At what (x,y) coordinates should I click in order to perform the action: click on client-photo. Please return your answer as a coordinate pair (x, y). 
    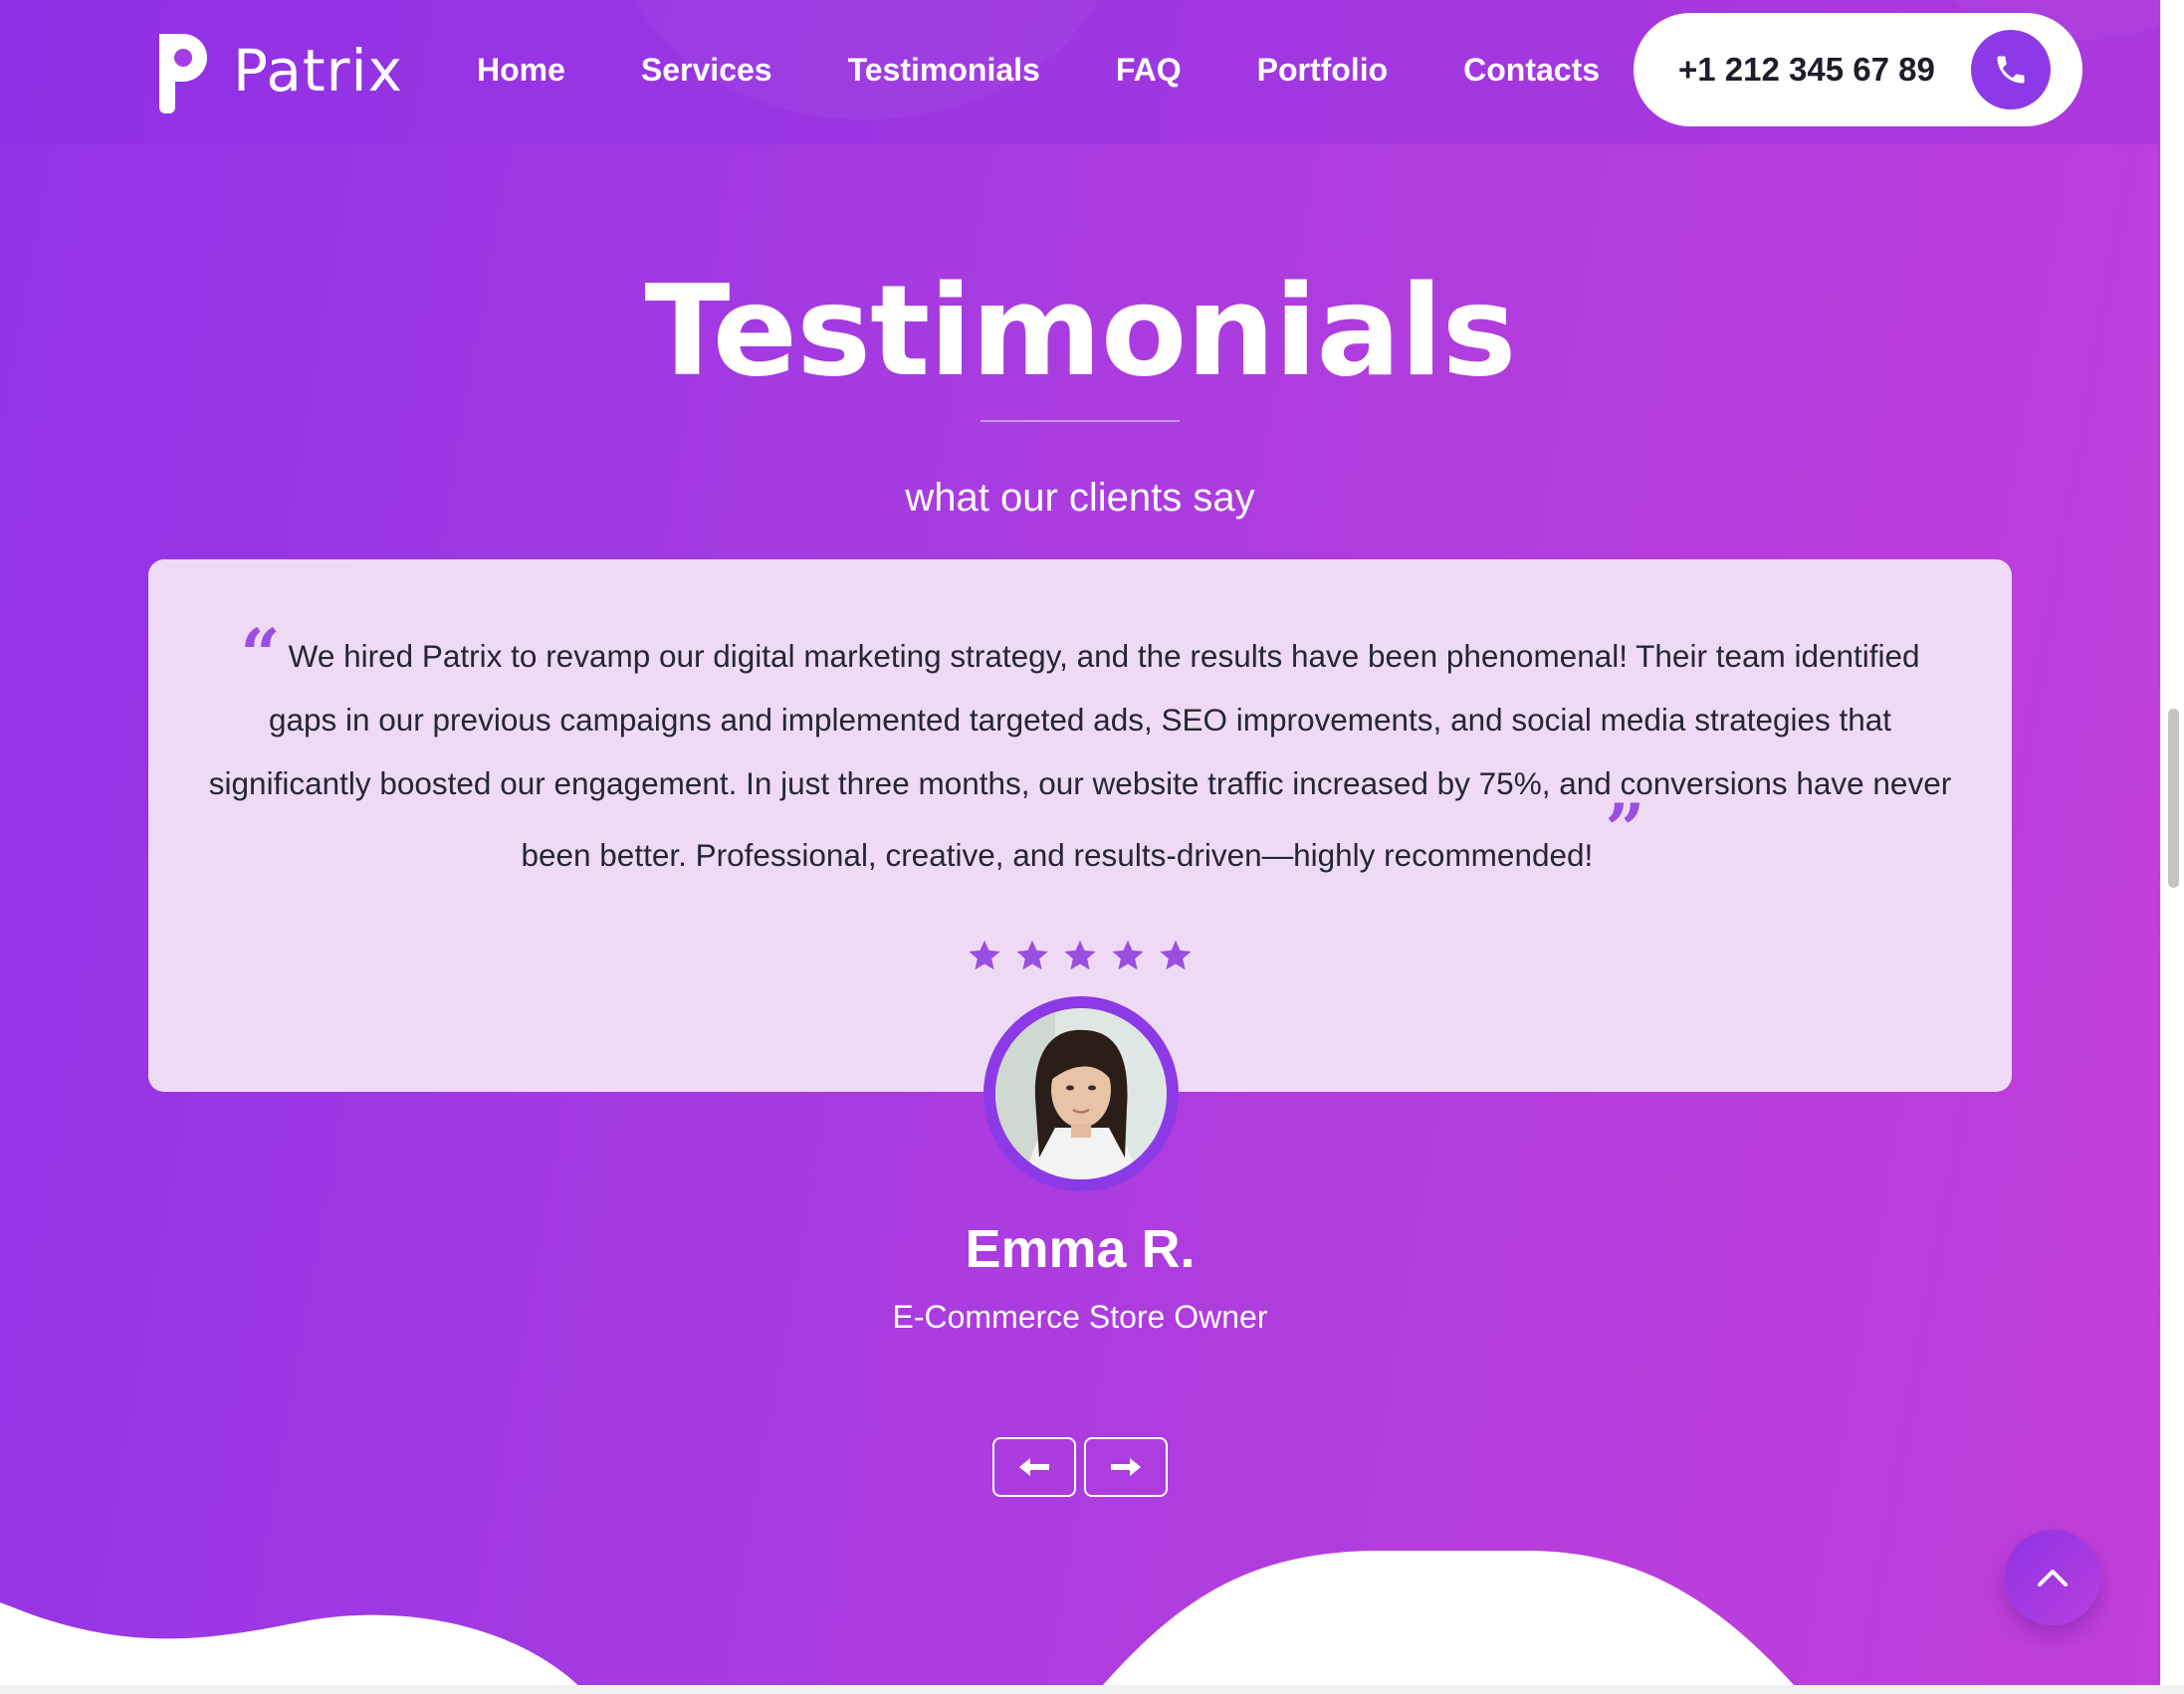
    Looking at the image, I should click on (1081, 1093).